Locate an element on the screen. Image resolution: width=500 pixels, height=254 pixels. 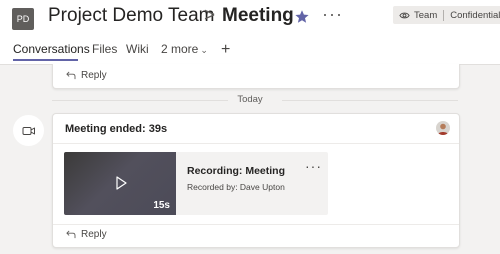
classification-badge: Team Confidential is located at coordinates (446, 15).